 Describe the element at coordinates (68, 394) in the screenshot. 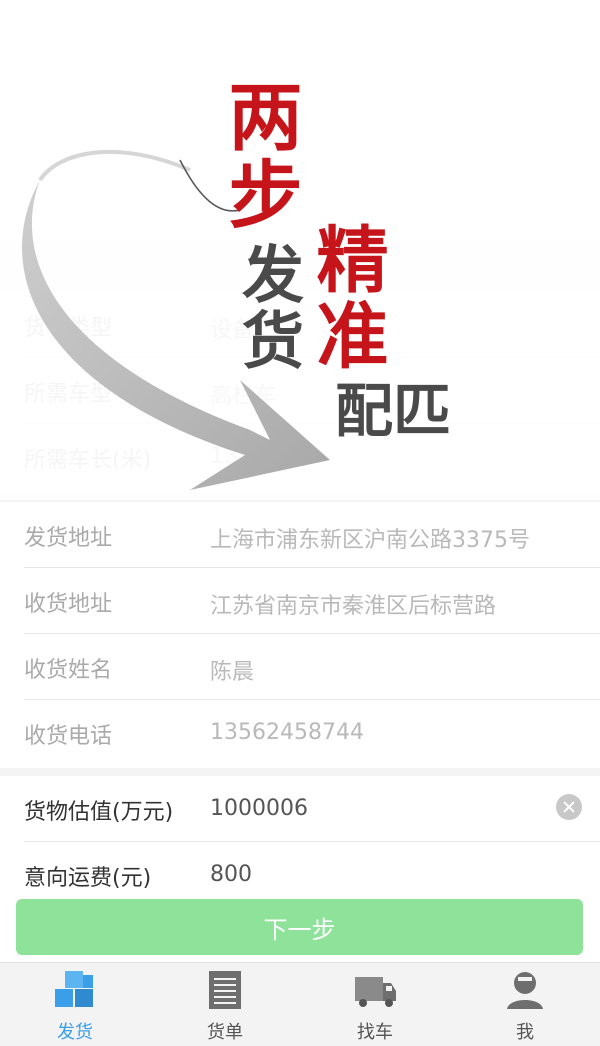

I see `vehicle-type-label: 所需车型` at that location.